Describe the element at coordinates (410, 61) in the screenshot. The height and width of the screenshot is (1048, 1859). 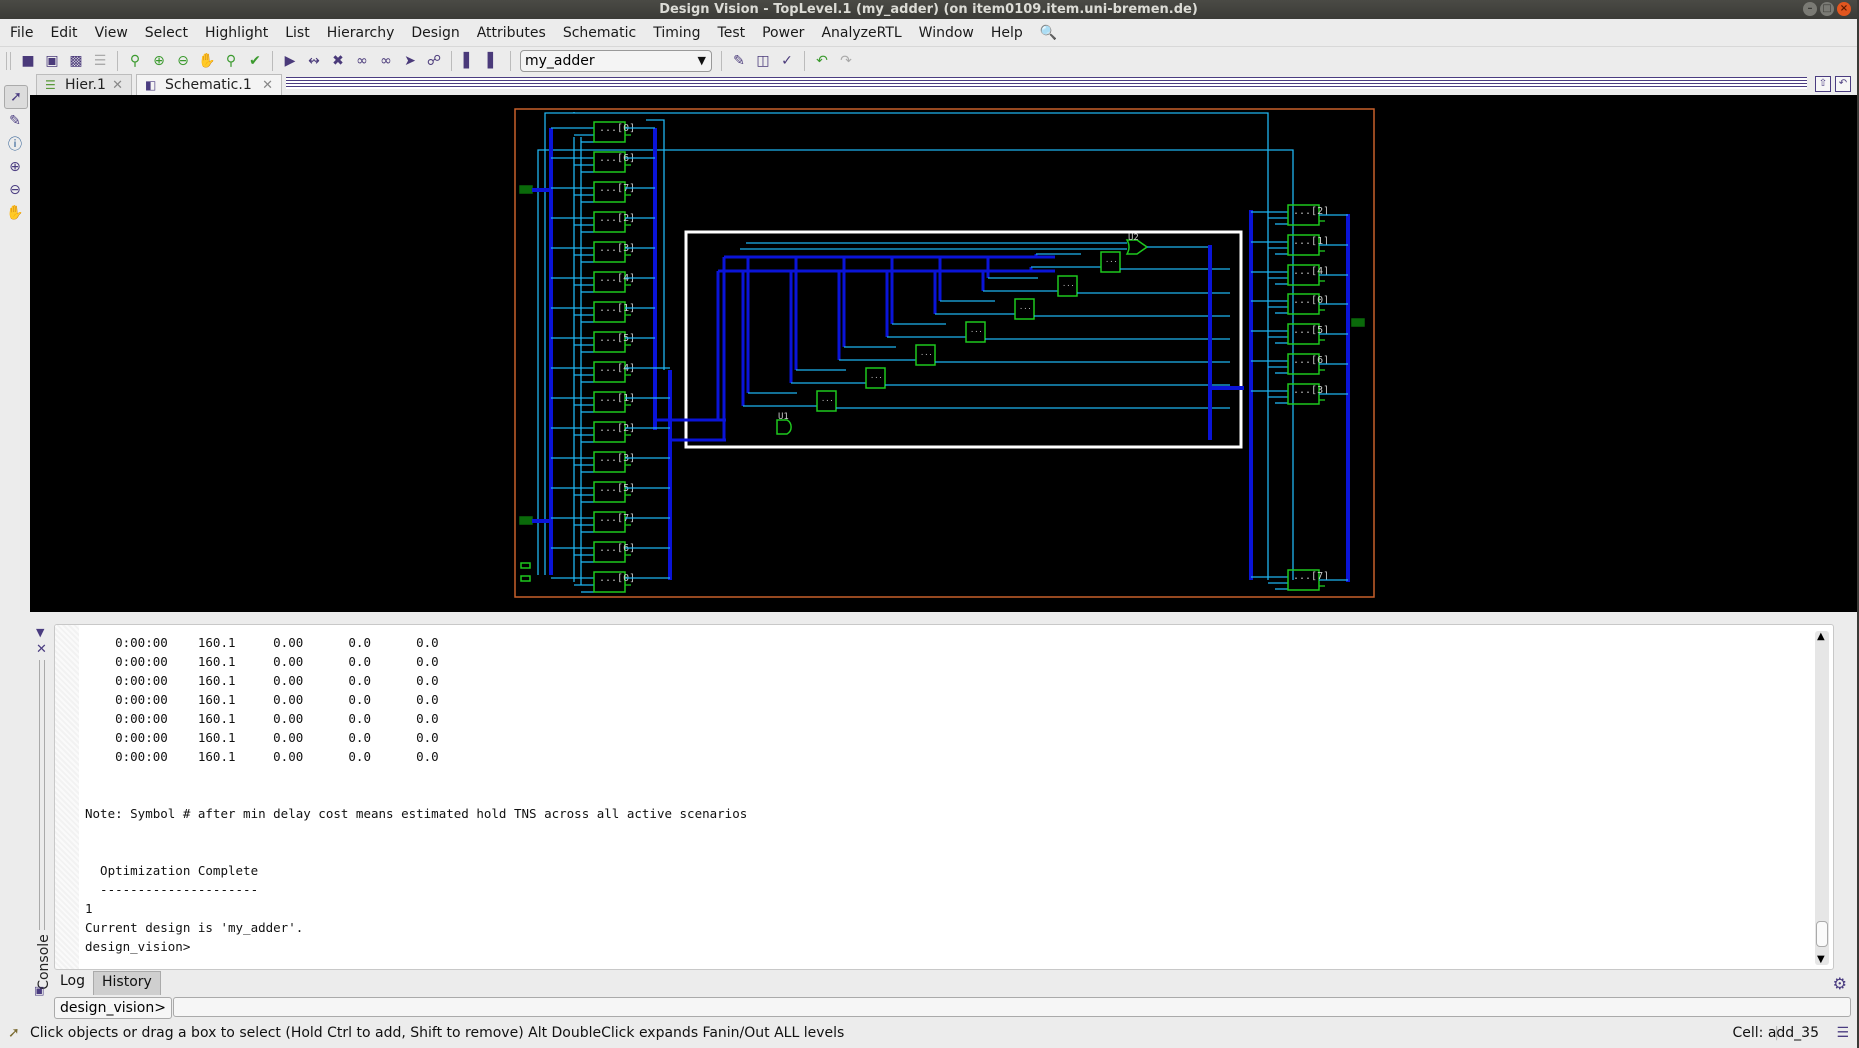
I see `path-icon: ➤` at that location.